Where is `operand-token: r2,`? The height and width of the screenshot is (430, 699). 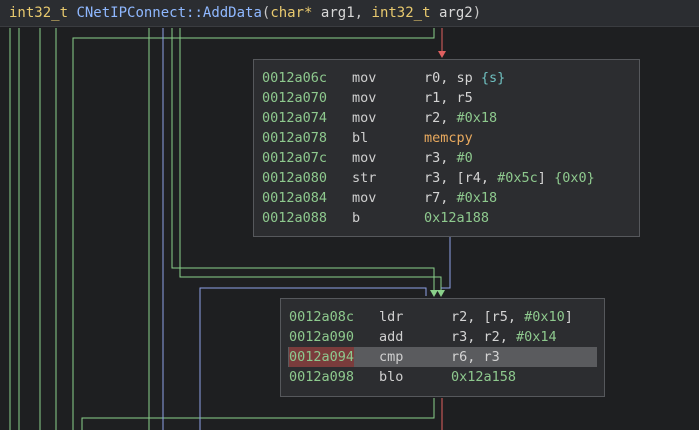 operand-token: r2, is located at coordinates (440, 118).